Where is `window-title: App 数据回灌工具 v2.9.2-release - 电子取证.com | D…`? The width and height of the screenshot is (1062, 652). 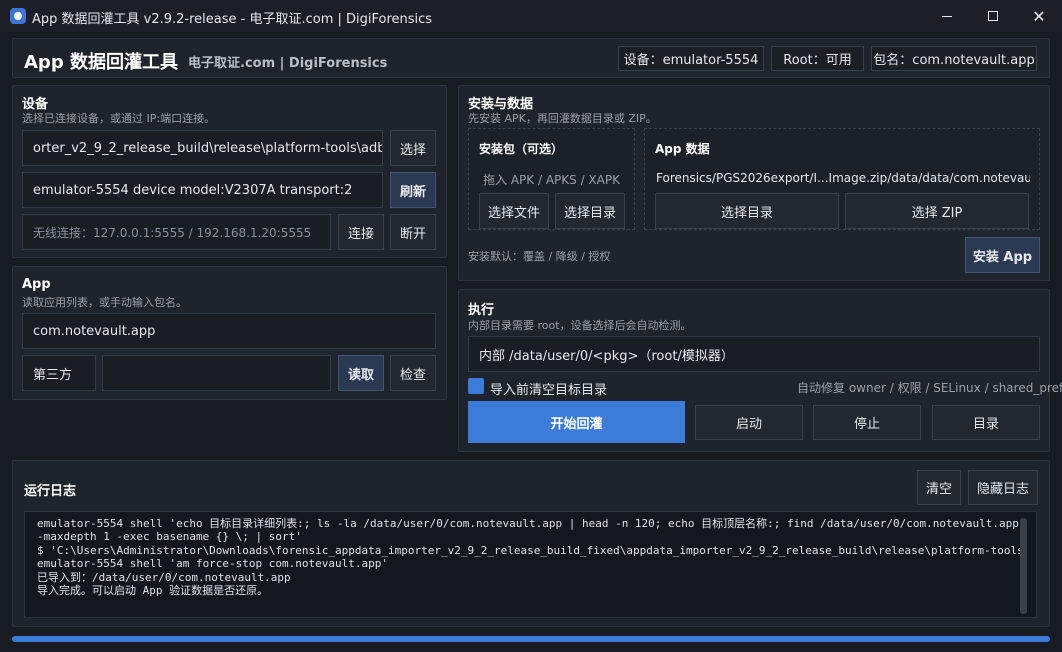
window-title: App 数据回灌工具 v2.9.2-release - 电子取证.com | D… is located at coordinates (232, 19).